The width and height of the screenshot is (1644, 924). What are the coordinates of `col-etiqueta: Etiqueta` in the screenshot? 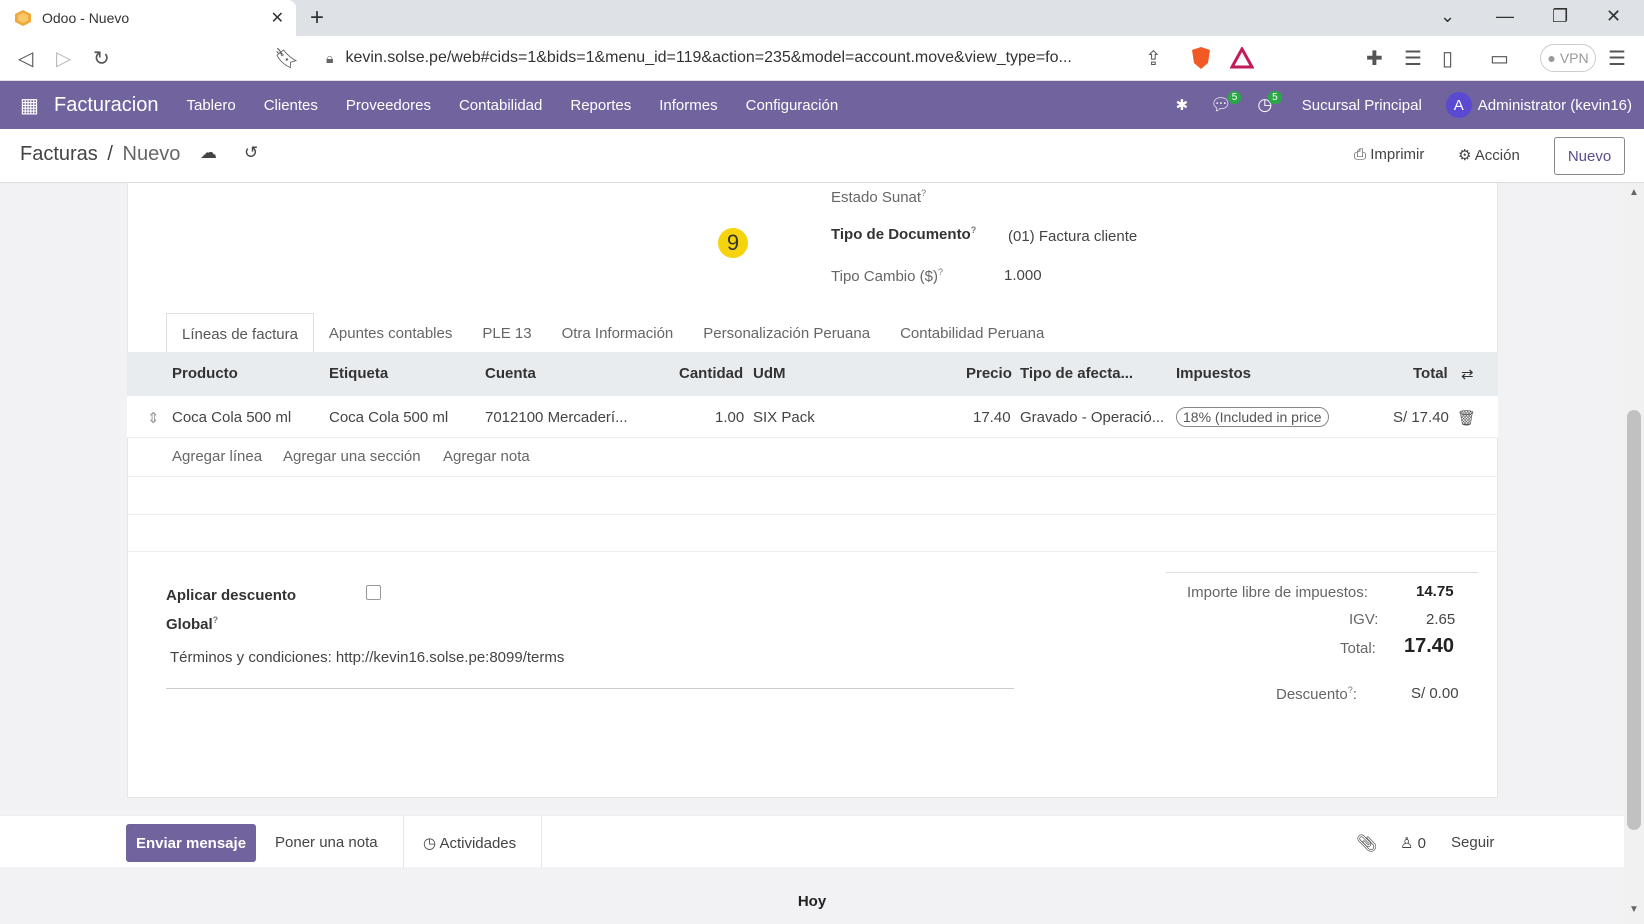 It's located at (358, 373).